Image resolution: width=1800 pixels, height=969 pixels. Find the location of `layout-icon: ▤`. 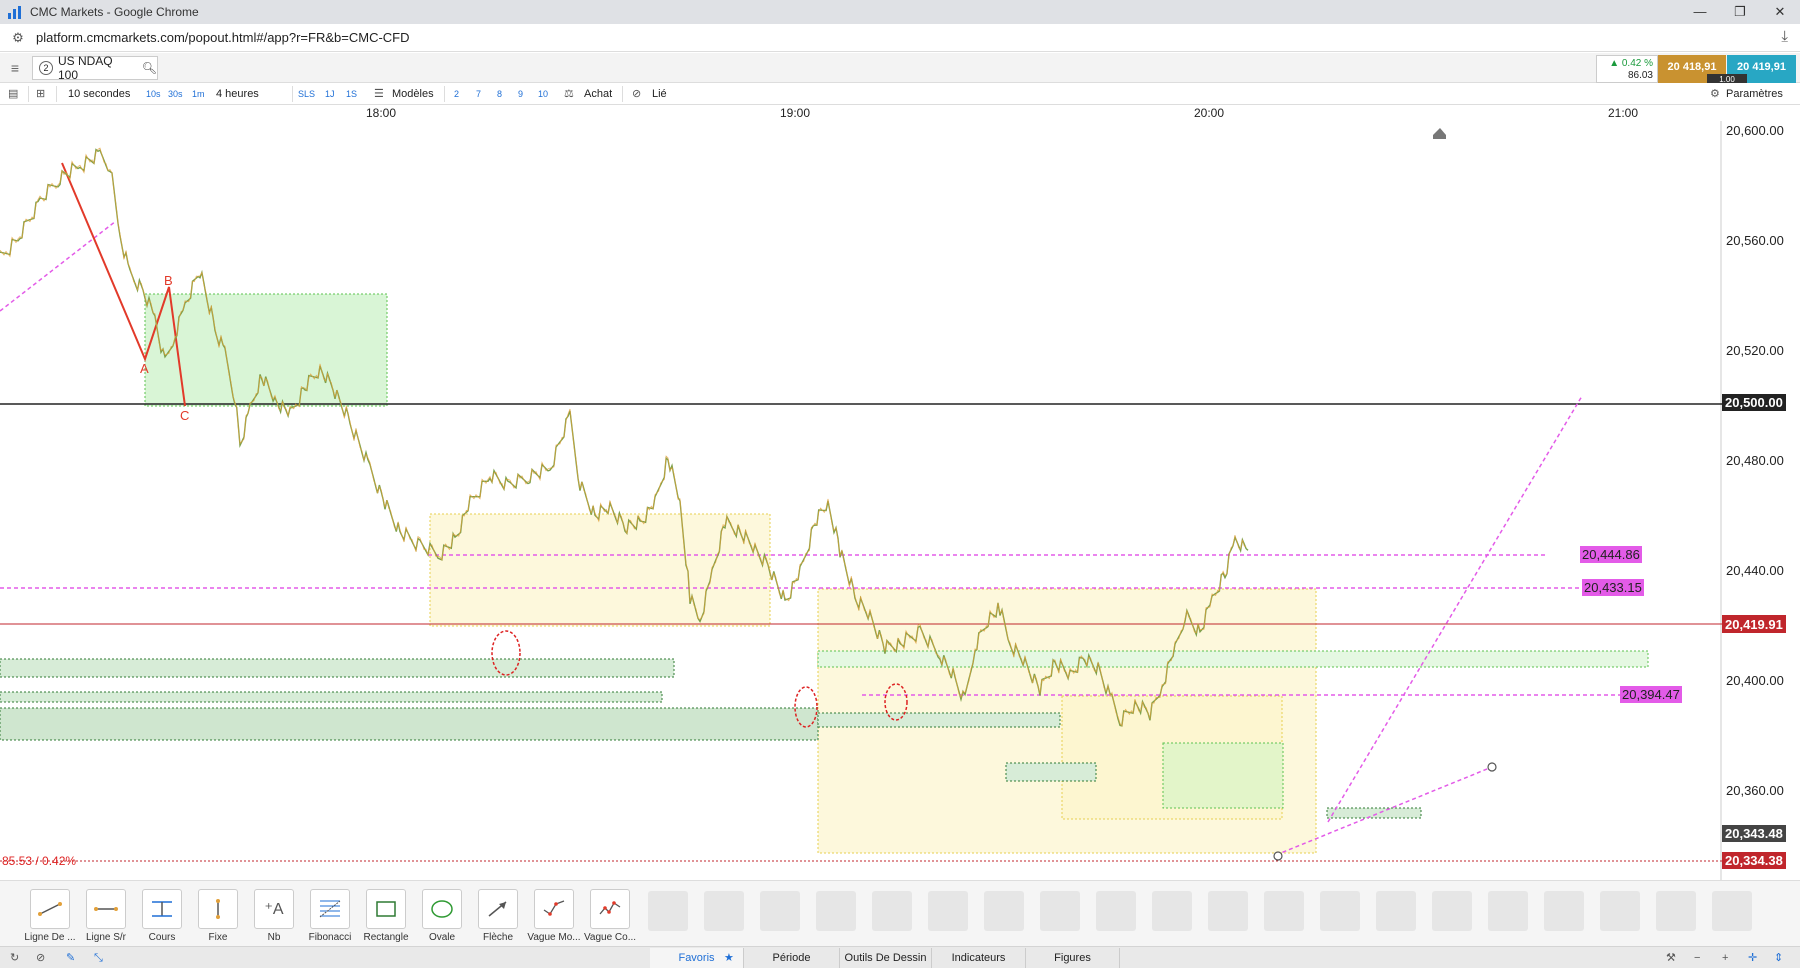

layout-icon: ▤ is located at coordinates (13, 94).